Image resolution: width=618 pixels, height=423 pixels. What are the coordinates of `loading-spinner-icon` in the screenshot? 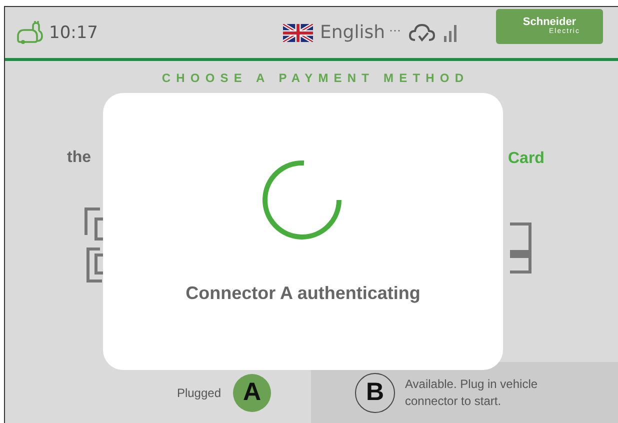 It's located at (302, 200).